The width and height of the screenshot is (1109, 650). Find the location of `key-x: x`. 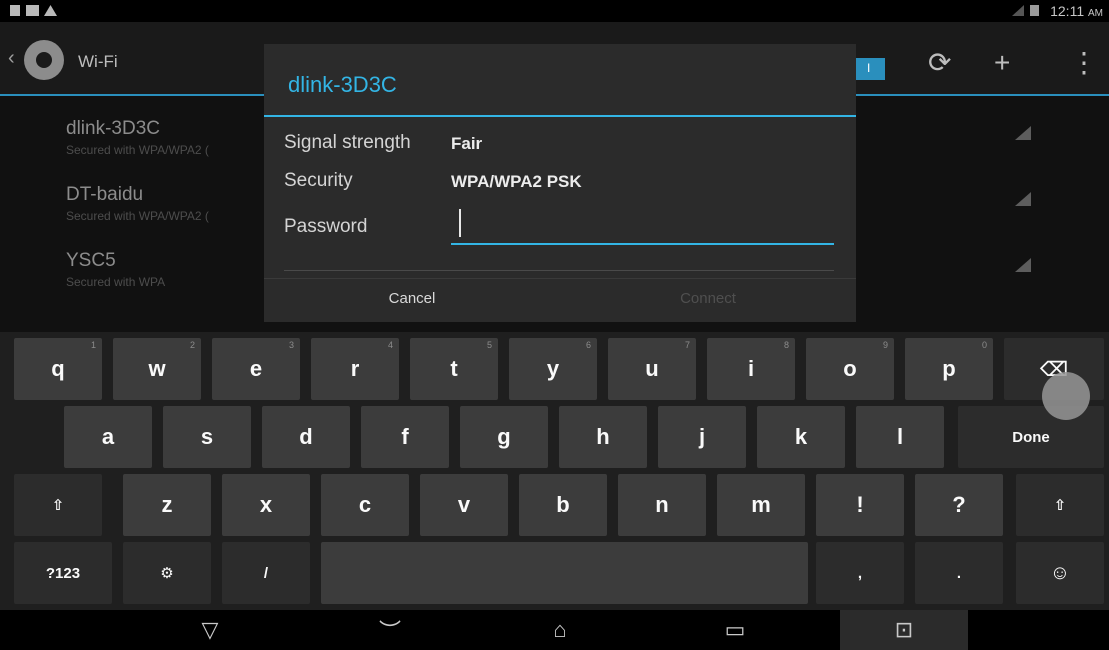

key-x: x is located at coordinates (266, 505).